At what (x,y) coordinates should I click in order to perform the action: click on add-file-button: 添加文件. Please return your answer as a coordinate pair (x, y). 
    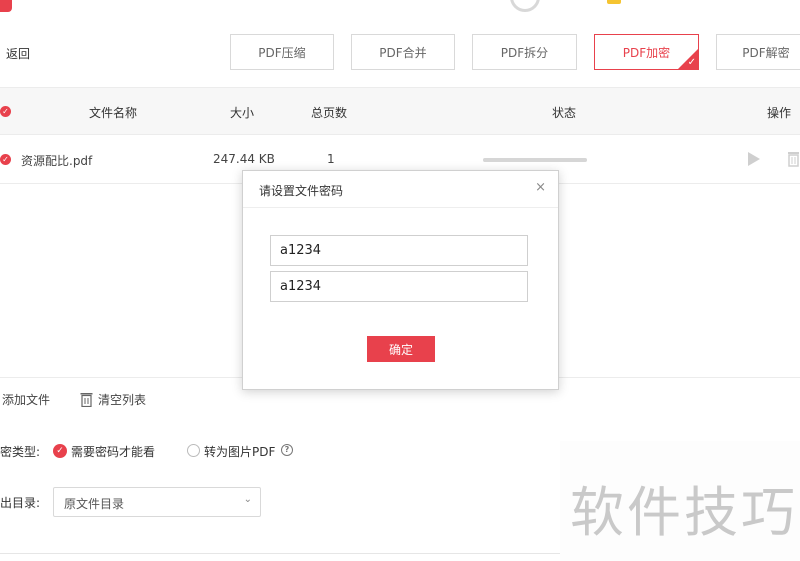
    Looking at the image, I should click on (26, 399).